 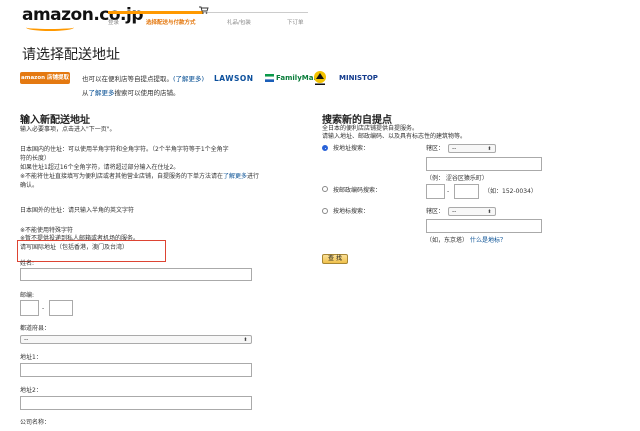 I want to click on page-title: 请选择配送地址, so click(x=71, y=55).